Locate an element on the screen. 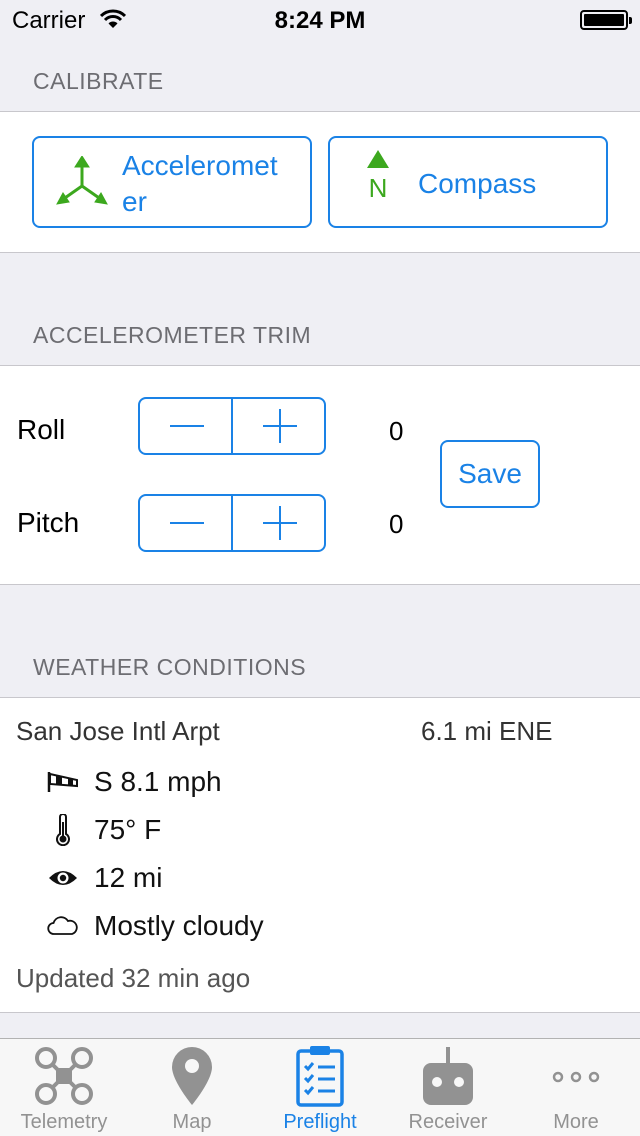 The image size is (640, 1136). clock: 8:24 PM is located at coordinates (320, 20).